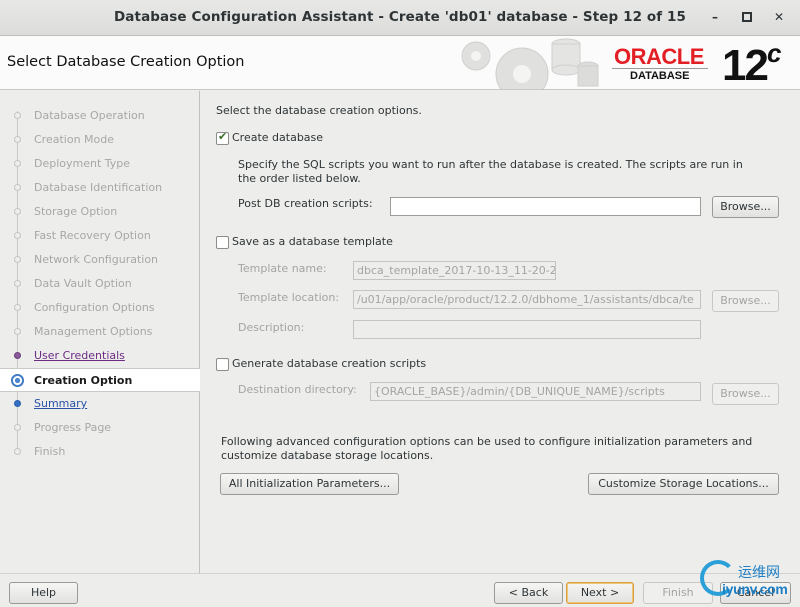 This screenshot has height=607, width=800. I want to click on sidebar-step: Creation Mode, so click(100, 140).